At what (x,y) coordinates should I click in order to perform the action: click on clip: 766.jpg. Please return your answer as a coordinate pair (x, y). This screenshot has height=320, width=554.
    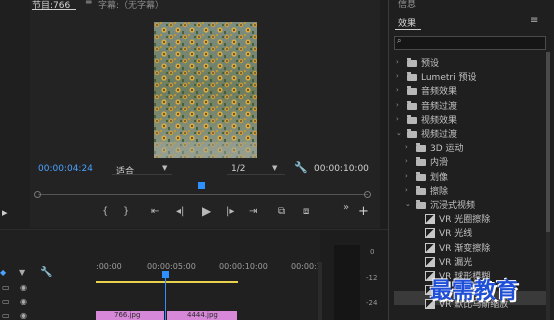
    Looking at the image, I should click on (130, 315).